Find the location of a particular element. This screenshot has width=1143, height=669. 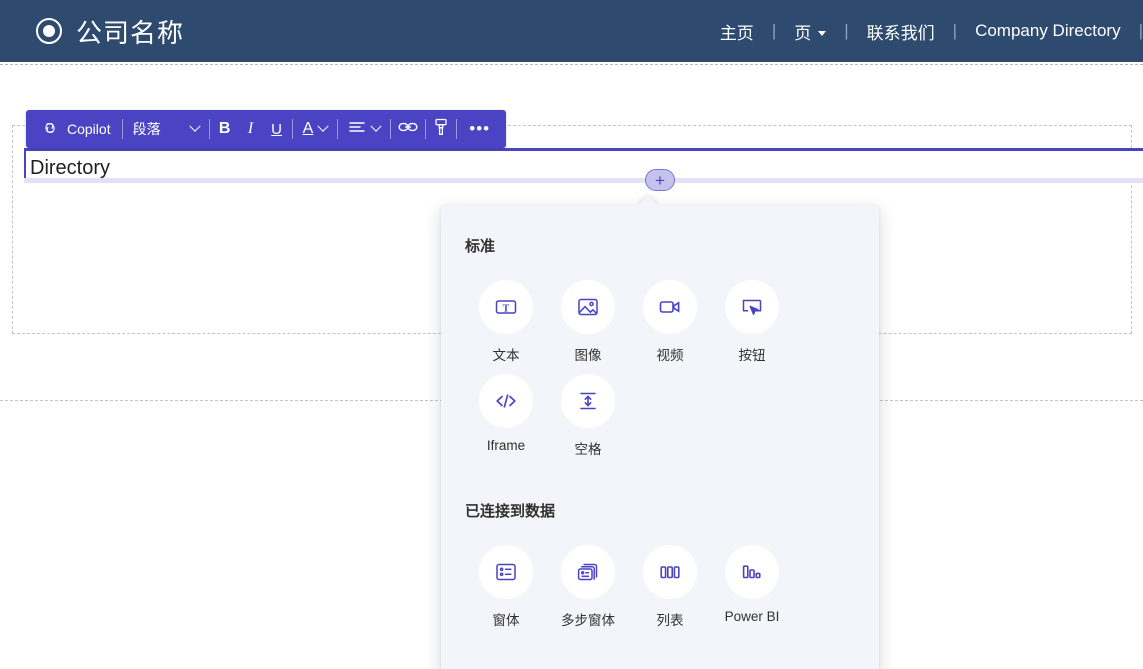

align-button is located at coordinates (364, 129).